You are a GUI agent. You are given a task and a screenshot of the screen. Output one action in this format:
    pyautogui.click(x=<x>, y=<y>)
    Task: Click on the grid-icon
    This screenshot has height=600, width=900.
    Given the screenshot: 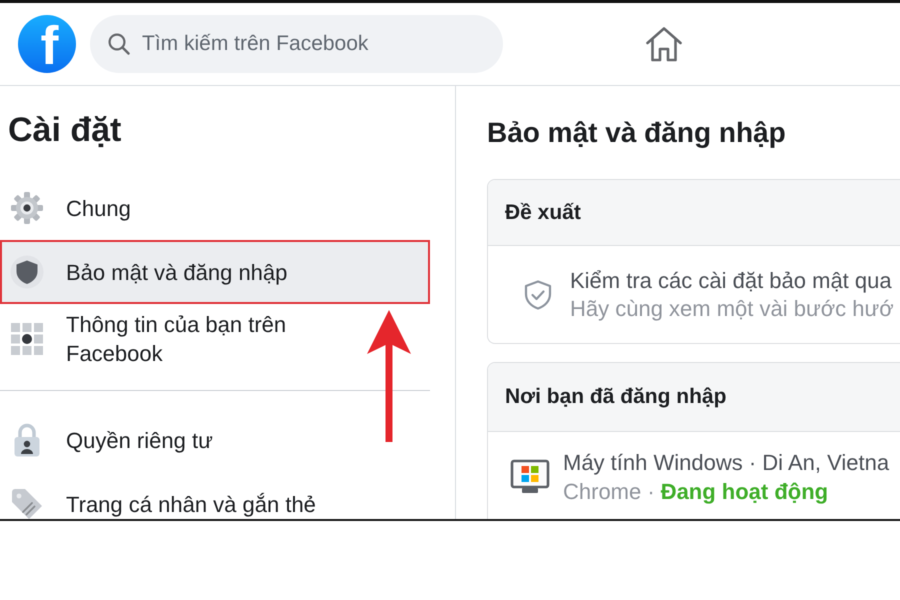 What is the action you would take?
    pyautogui.click(x=27, y=339)
    